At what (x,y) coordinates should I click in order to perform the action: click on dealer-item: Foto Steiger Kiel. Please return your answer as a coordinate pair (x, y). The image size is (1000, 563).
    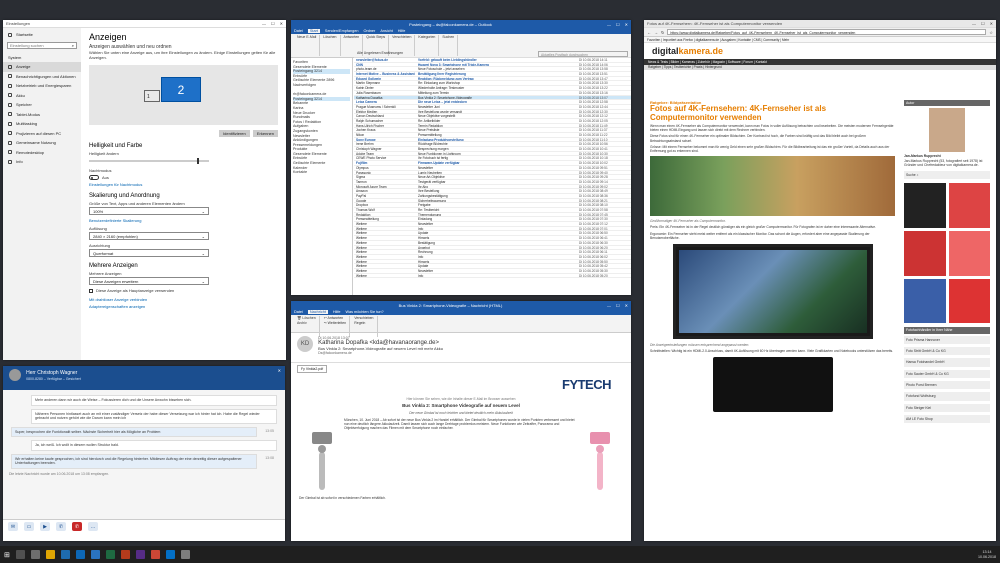
    Looking at the image, I should click on (947, 407).